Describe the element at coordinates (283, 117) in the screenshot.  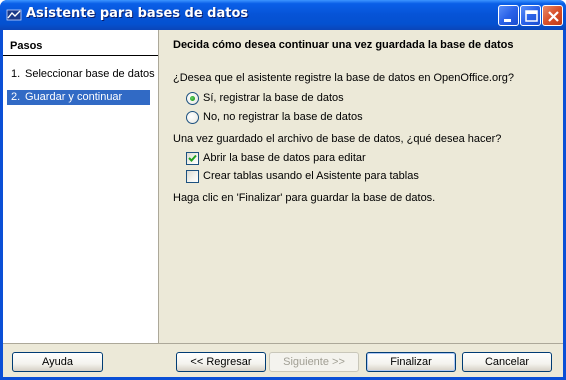
I see `register-no-label: No, no registrar la base de datos` at that location.